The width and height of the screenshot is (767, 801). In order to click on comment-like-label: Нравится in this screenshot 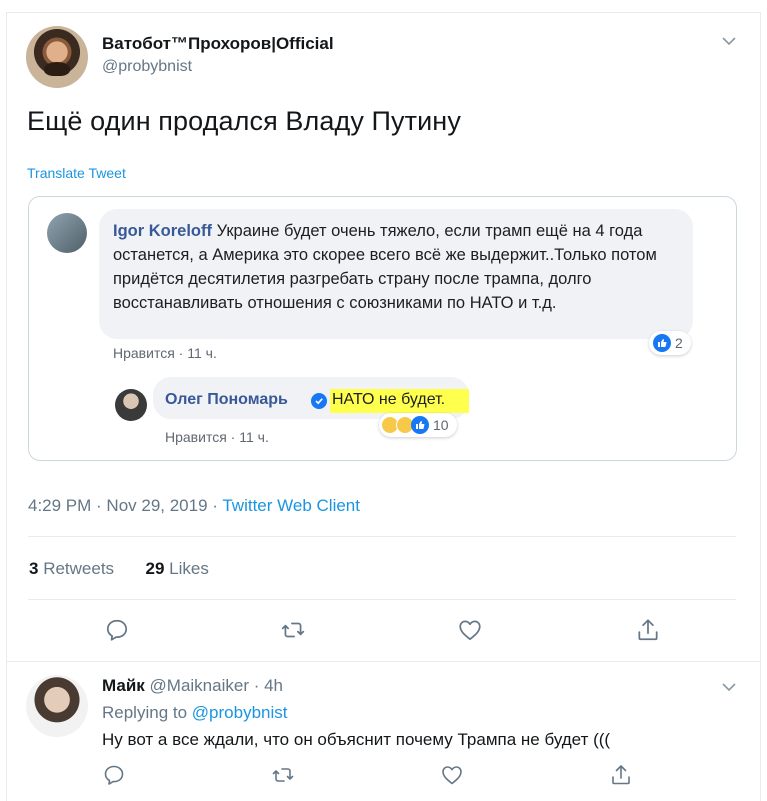, I will do `click(144, 353)`.